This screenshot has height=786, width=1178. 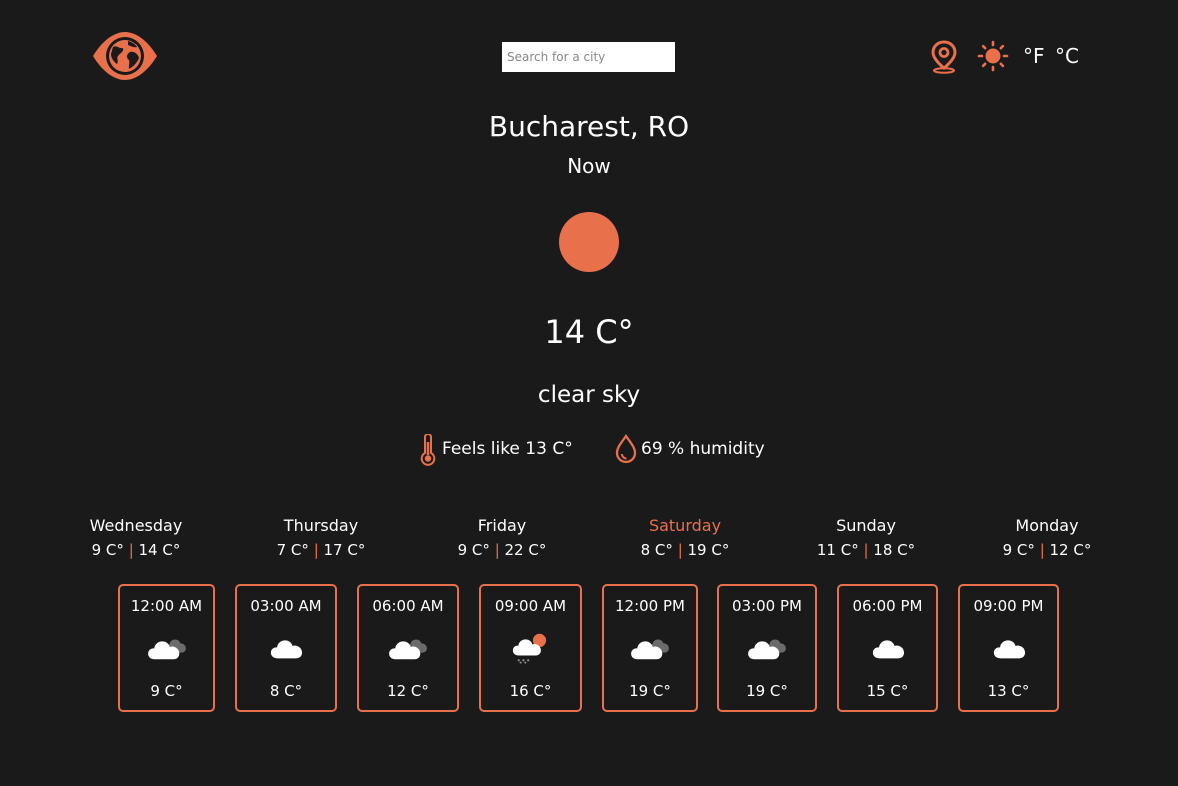 I want to click on day-temperature-range: 11 C° | 18 C°, so click(x=866, y=550).